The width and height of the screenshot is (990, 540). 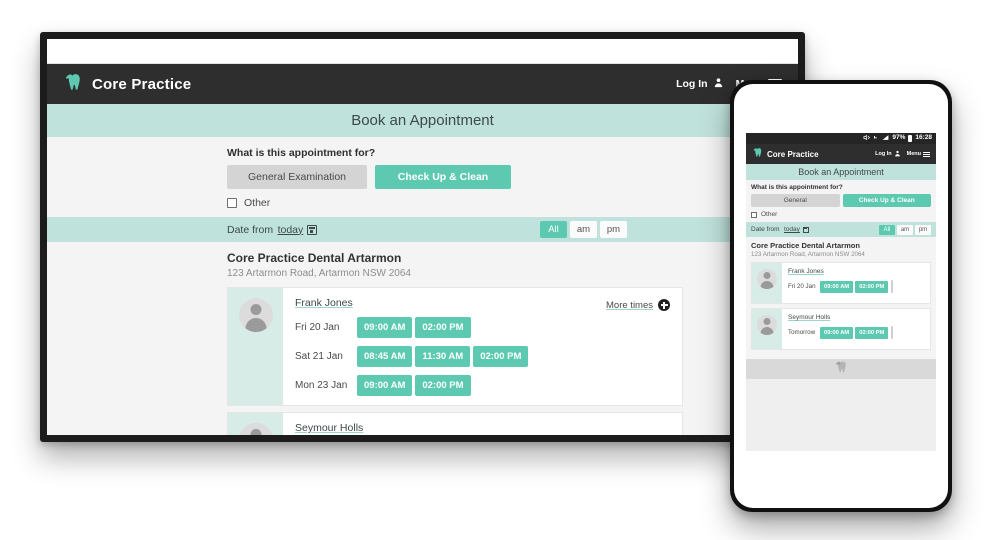 What do you see at coordinates (443, 177) in the screenshot?
I see `option-check-up-clean: Check Up & Clean` at bounding box center [443, 177].